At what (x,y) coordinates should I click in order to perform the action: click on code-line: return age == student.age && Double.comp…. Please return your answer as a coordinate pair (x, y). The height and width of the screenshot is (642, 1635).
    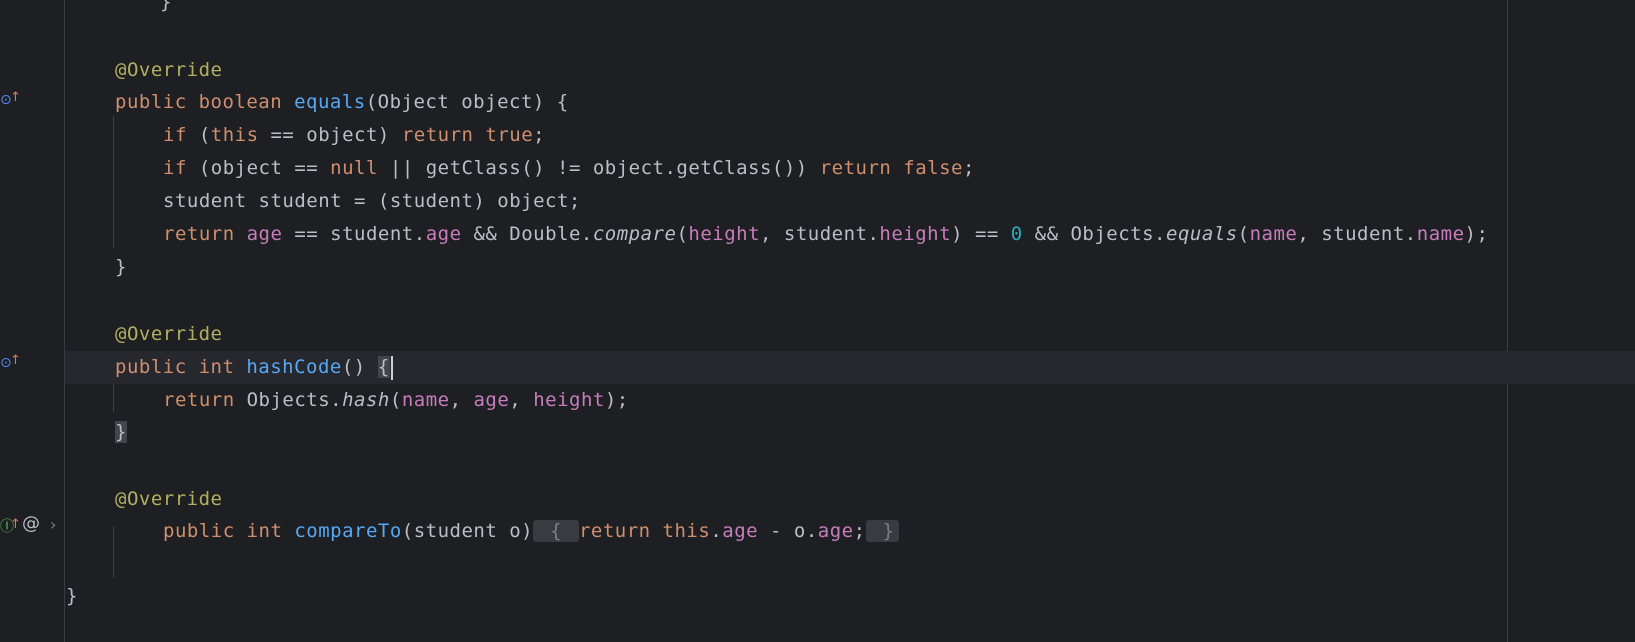
    Looking at the image, I should click on (744, 234).